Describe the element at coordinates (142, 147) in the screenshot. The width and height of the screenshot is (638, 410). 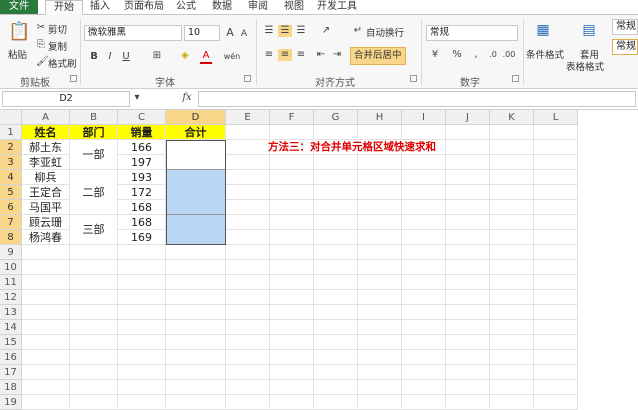
I see `sales-cell: 166` at that location.